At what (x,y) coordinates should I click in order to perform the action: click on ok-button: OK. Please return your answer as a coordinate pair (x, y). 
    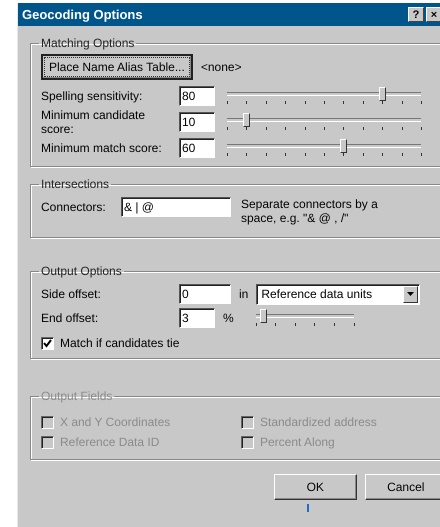
    Looking at the image, I should click on (315, 487).